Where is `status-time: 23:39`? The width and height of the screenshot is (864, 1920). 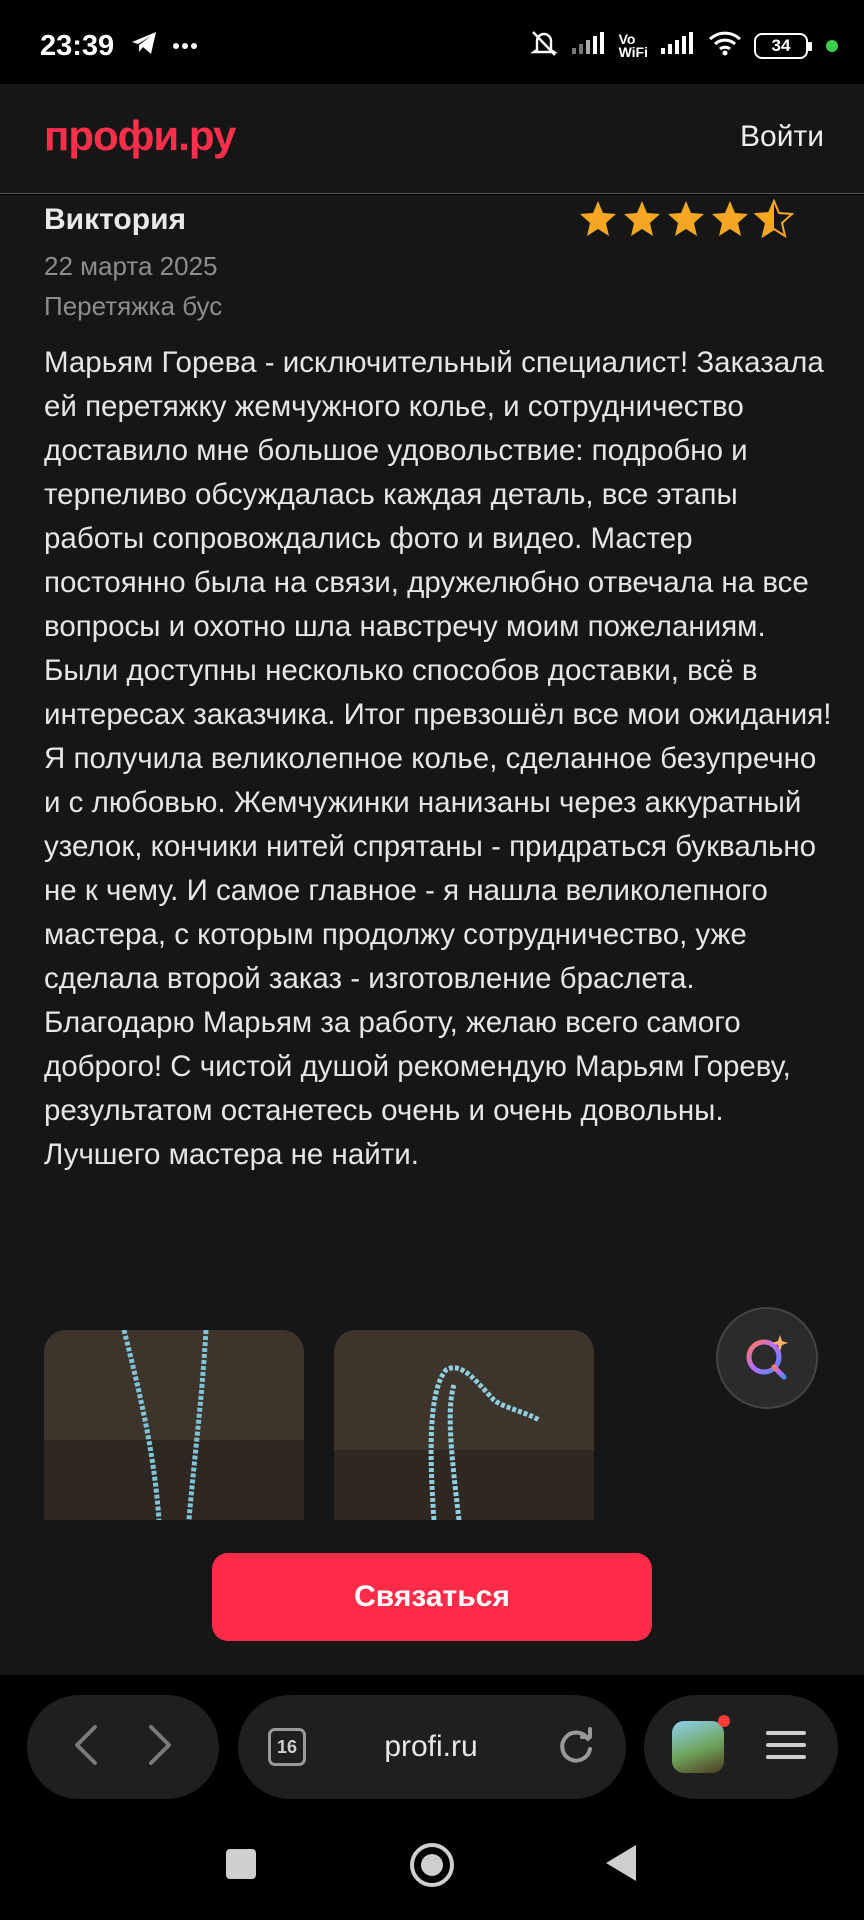
status-time: 23:39 is located at coordinates (77, 46).